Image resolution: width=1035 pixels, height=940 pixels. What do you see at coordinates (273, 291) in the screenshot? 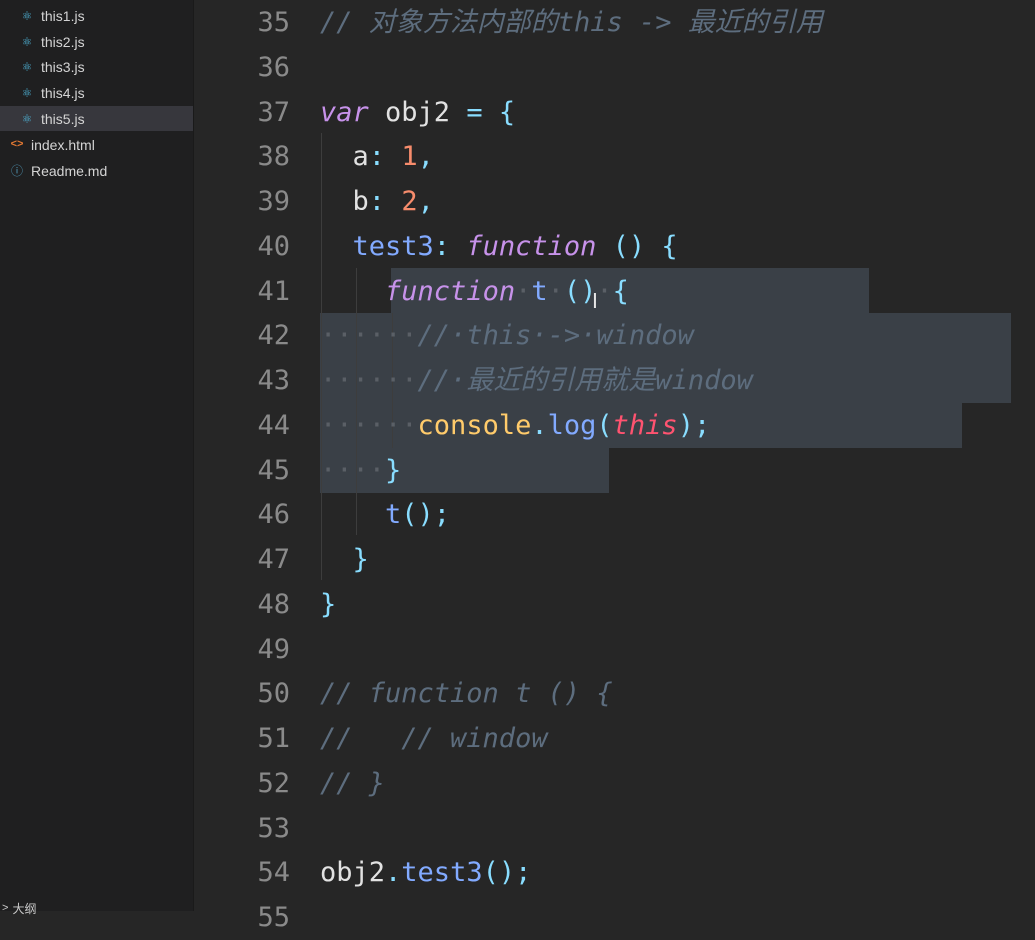
I see `line-number: 41` at bounding box center [273, 291].